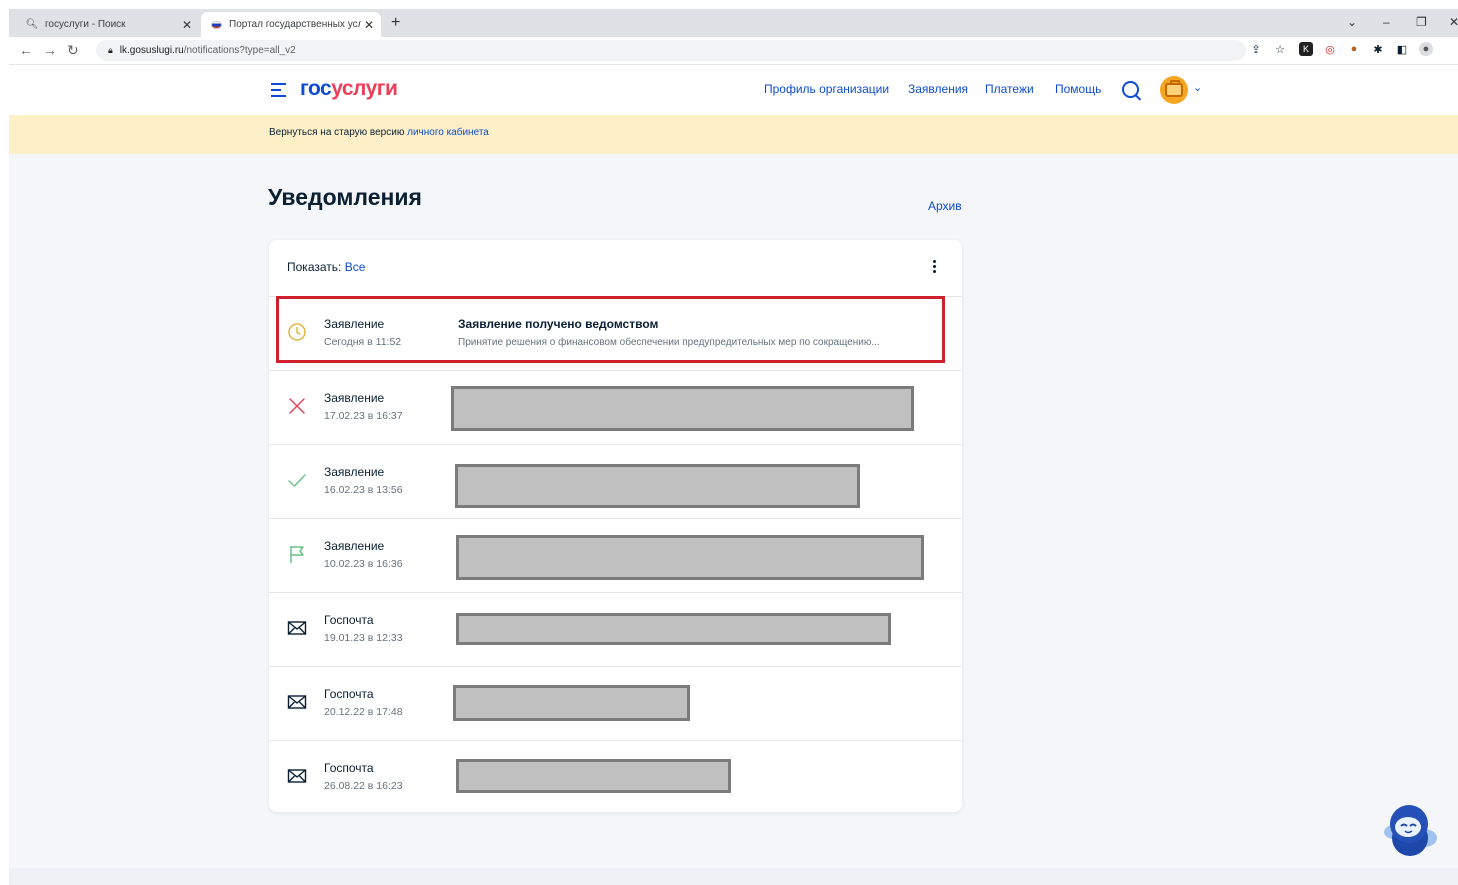  What do you see at coordinates (216, 24) in the screenshot?
I see `russia-flag-icon` at bounding box center [216, 24].